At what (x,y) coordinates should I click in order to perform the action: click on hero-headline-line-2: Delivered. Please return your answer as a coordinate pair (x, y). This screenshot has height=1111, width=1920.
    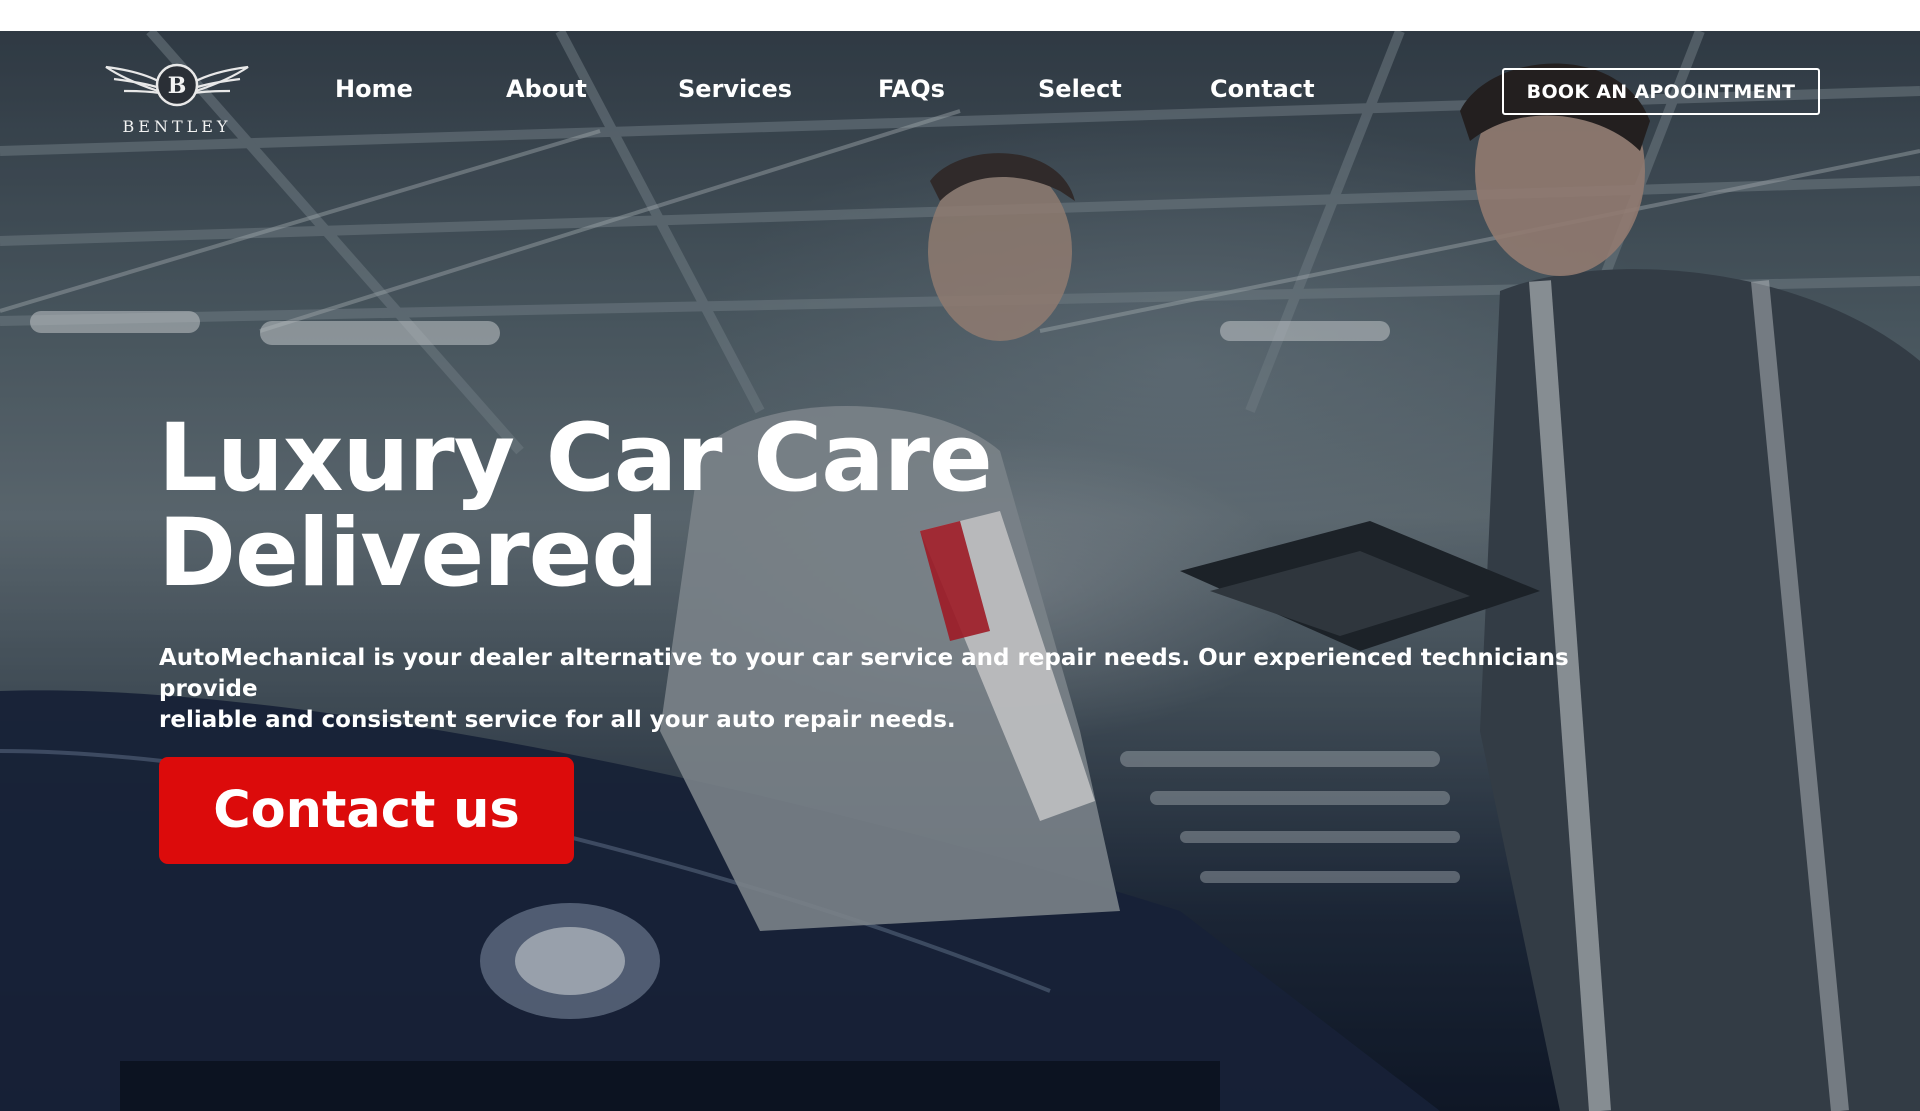
    Looking at the image, I should click on (408, 553).